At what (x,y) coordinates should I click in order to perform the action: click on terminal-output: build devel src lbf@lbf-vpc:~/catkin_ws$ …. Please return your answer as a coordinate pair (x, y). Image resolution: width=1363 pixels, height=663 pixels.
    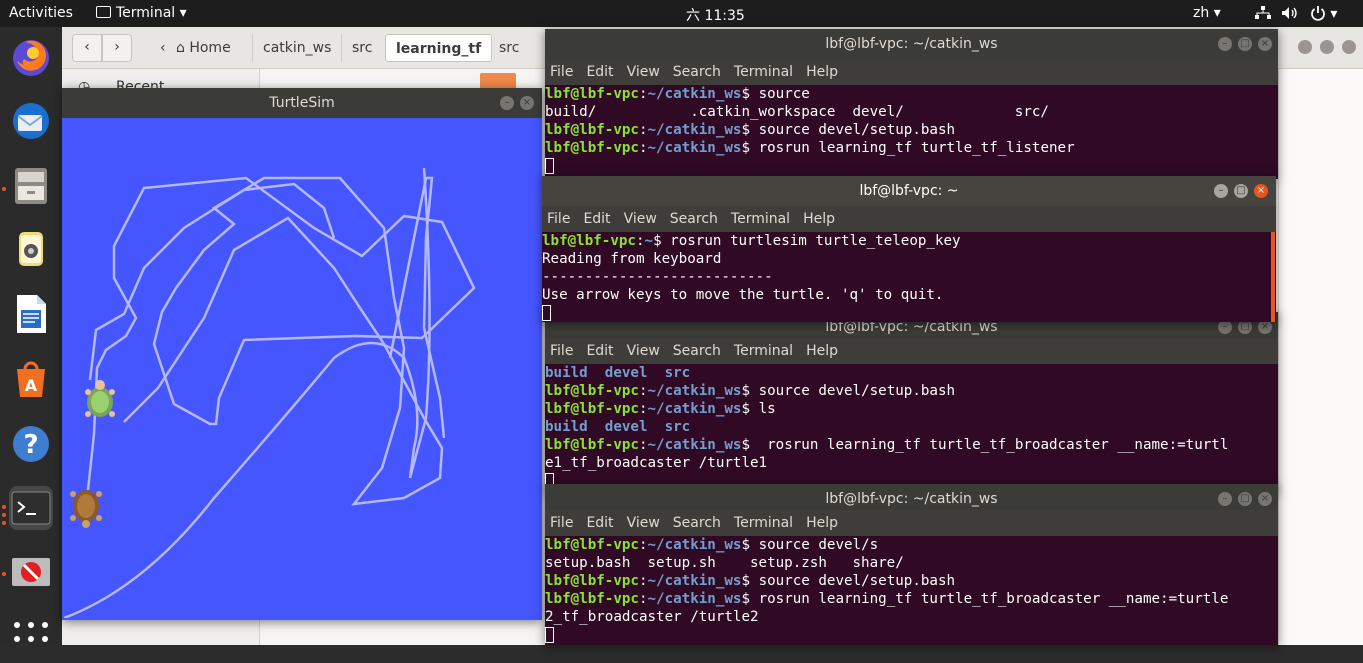
    Looking at the image, I should click on (911, 428).